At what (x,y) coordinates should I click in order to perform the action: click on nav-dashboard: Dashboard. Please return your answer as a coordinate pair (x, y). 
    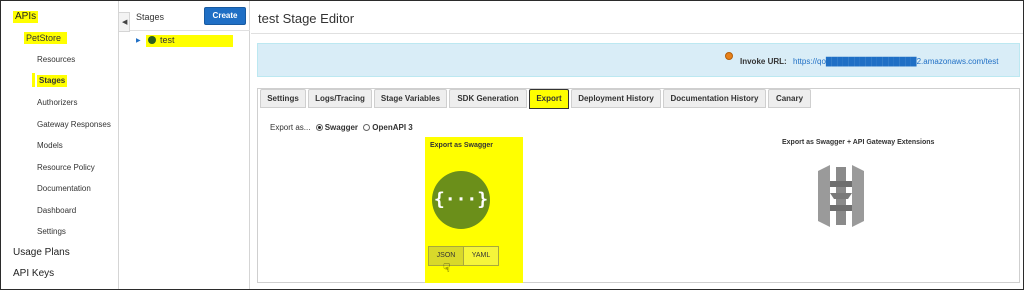
    Looking at the image, I should click on (56, 211).